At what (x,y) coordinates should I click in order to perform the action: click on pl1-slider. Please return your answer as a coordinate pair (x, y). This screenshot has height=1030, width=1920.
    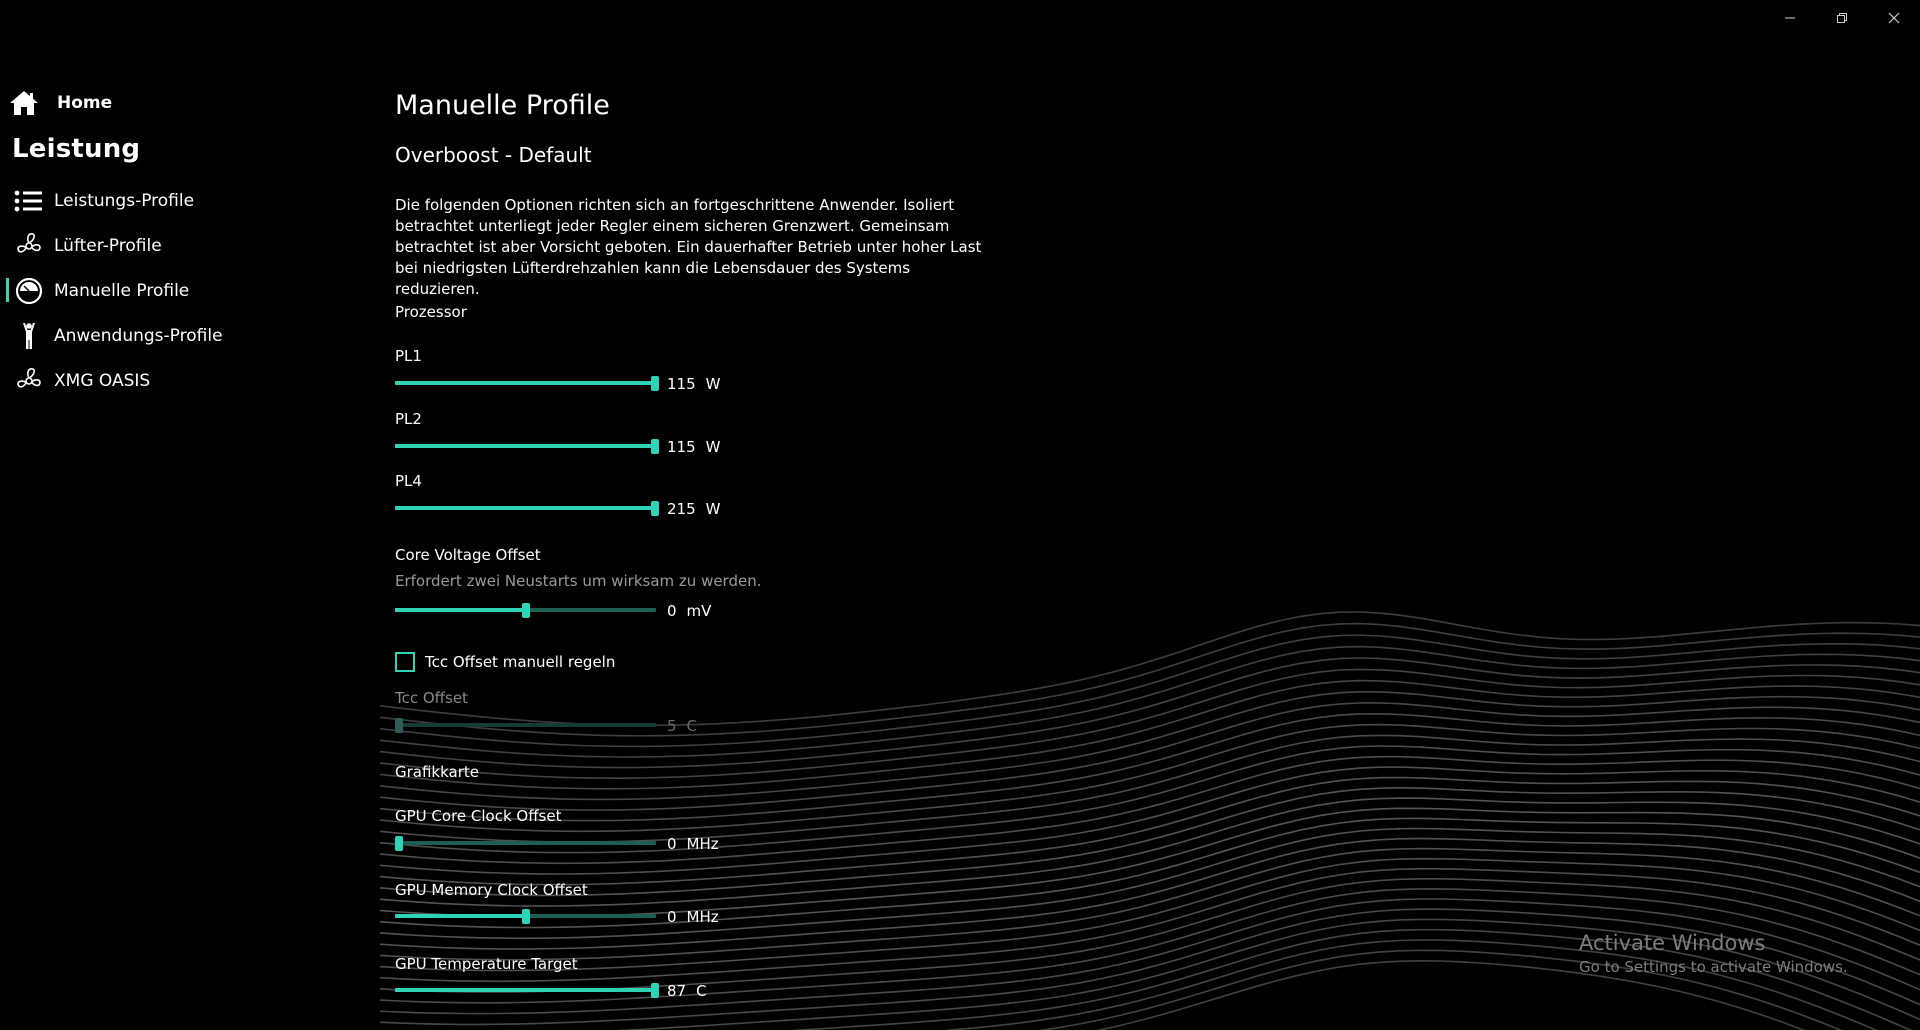
    Looking at the image, I should click on (527, 383).